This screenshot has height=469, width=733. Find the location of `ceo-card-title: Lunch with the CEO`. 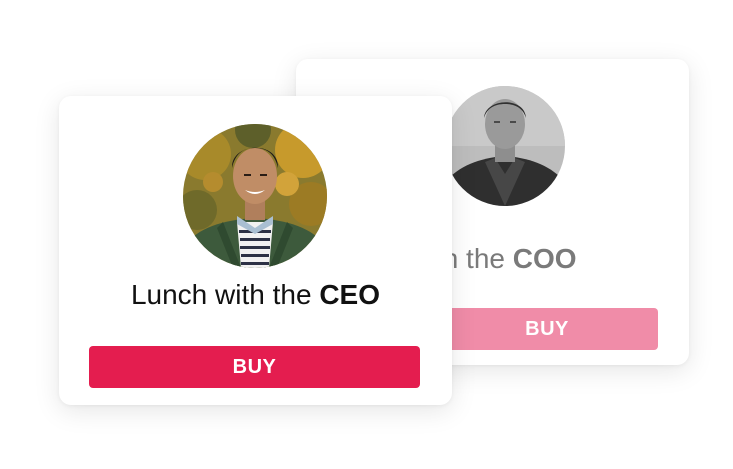

ceo-card-title: Lunch with the CEO is located at coordinates (255, 295).